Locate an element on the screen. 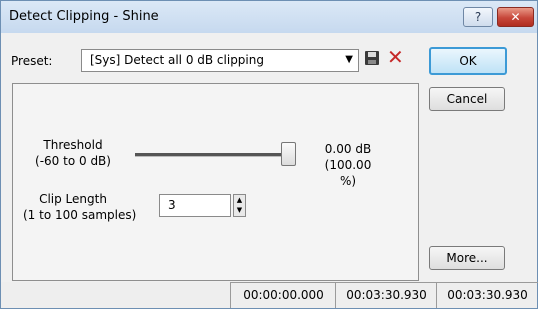 The width and height of the screenshot is (538, 309). window-title: Detect Clipping - Shine is located at coordinates (84, 16).